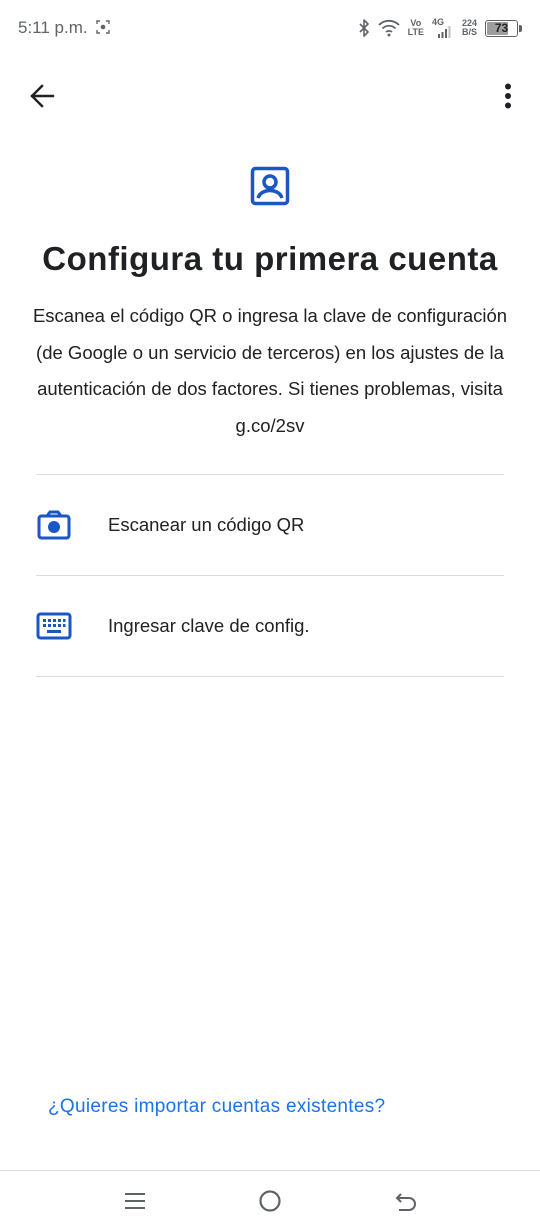  I want to click on enter-key-option: Ingresar clave de config., so click(270, 626).